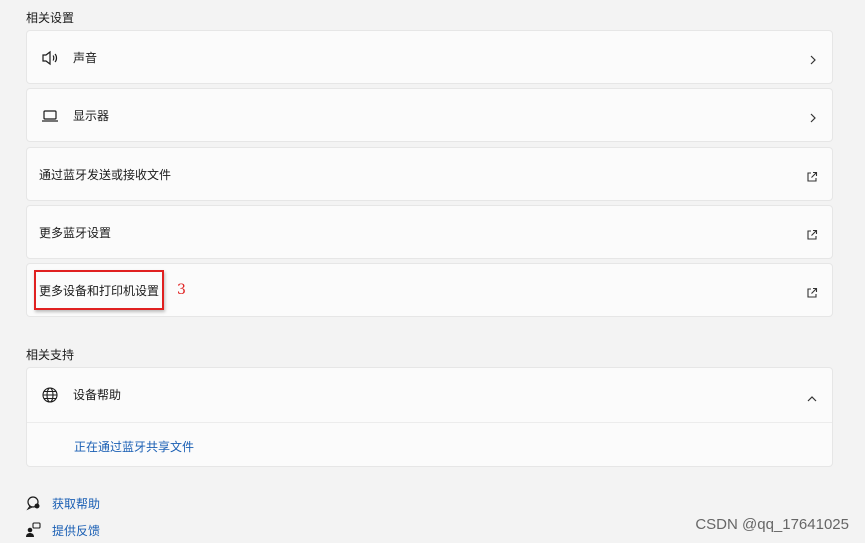  What do you see at coordinates (75, 233) in the screenshot?
I see `more-bluetooth-settings-label: 更多蓝牙设置` at bounding box center [75, 233].